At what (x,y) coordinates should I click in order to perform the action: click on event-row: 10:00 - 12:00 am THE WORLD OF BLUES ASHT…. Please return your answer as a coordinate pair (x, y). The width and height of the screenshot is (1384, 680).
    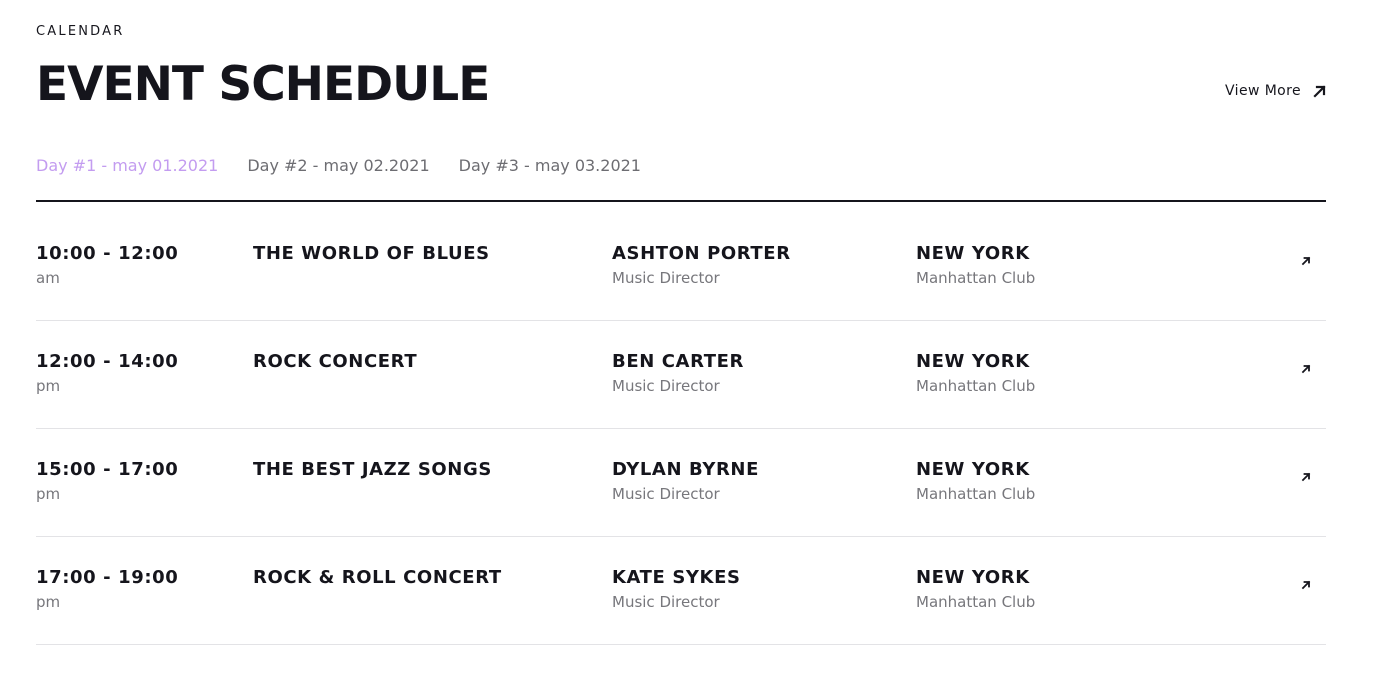
    Looking at the image, I should click on (681, 267).